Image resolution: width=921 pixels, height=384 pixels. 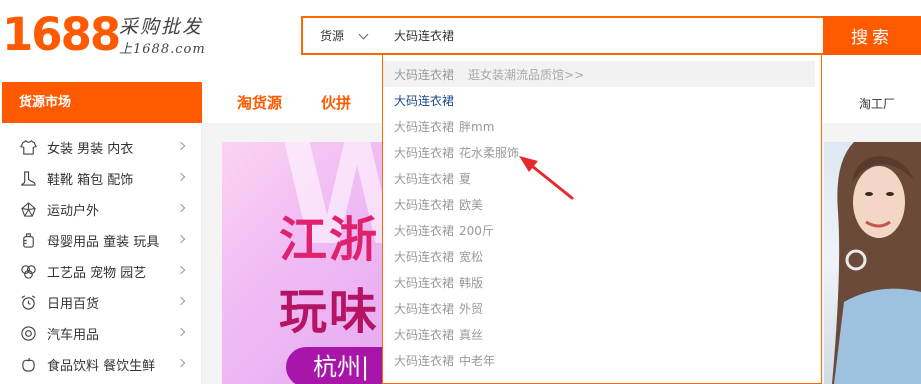 I want to click on logo-number: 1688, so click(x=61, y=34).